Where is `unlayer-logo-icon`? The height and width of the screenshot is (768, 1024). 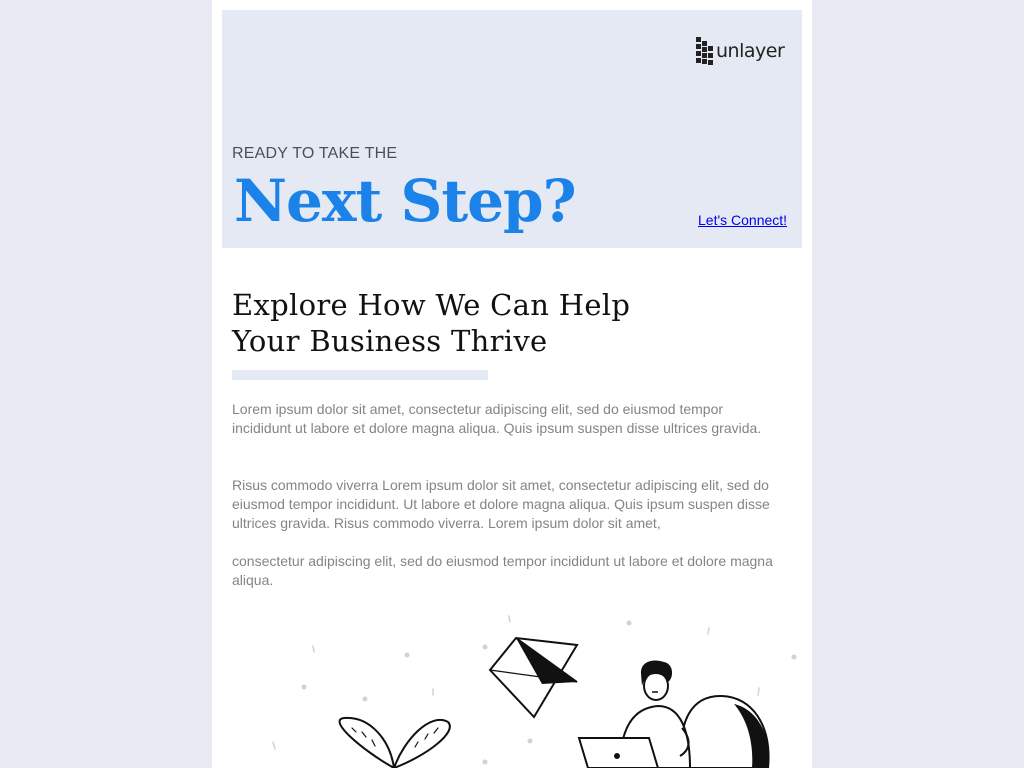
unlayer-logo-icon is located at coordinates (705, 51).